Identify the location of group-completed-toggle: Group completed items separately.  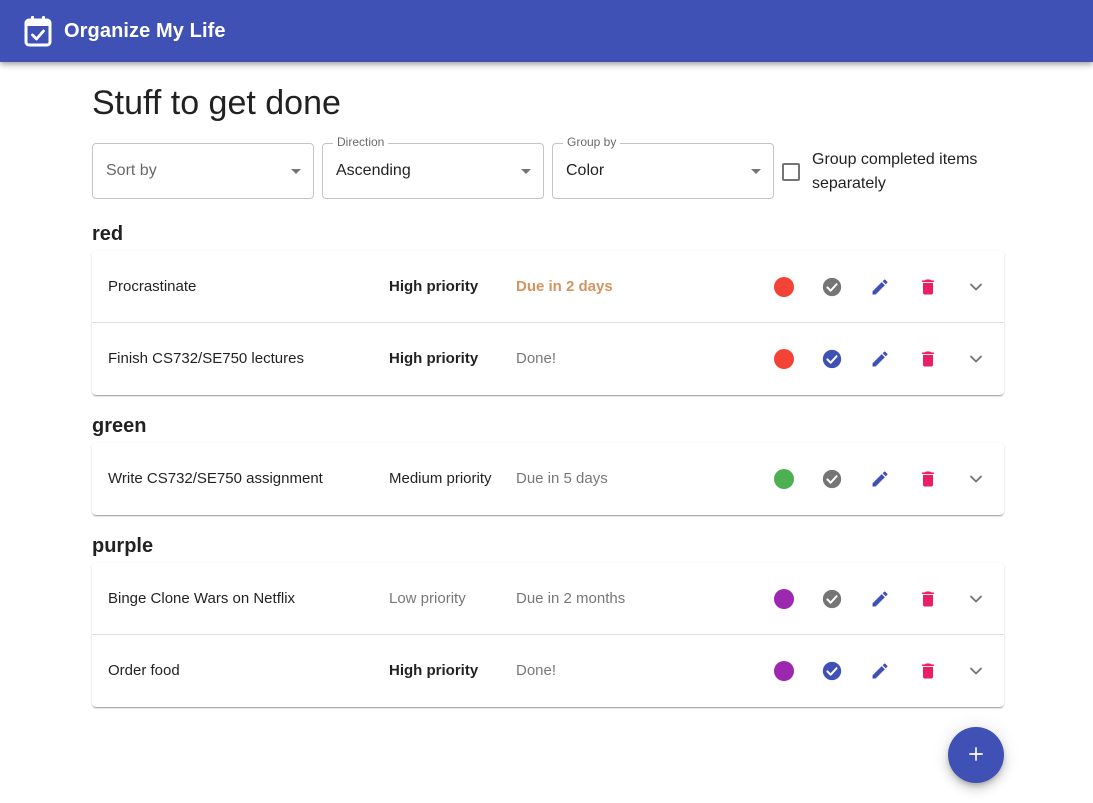
(893, 172).